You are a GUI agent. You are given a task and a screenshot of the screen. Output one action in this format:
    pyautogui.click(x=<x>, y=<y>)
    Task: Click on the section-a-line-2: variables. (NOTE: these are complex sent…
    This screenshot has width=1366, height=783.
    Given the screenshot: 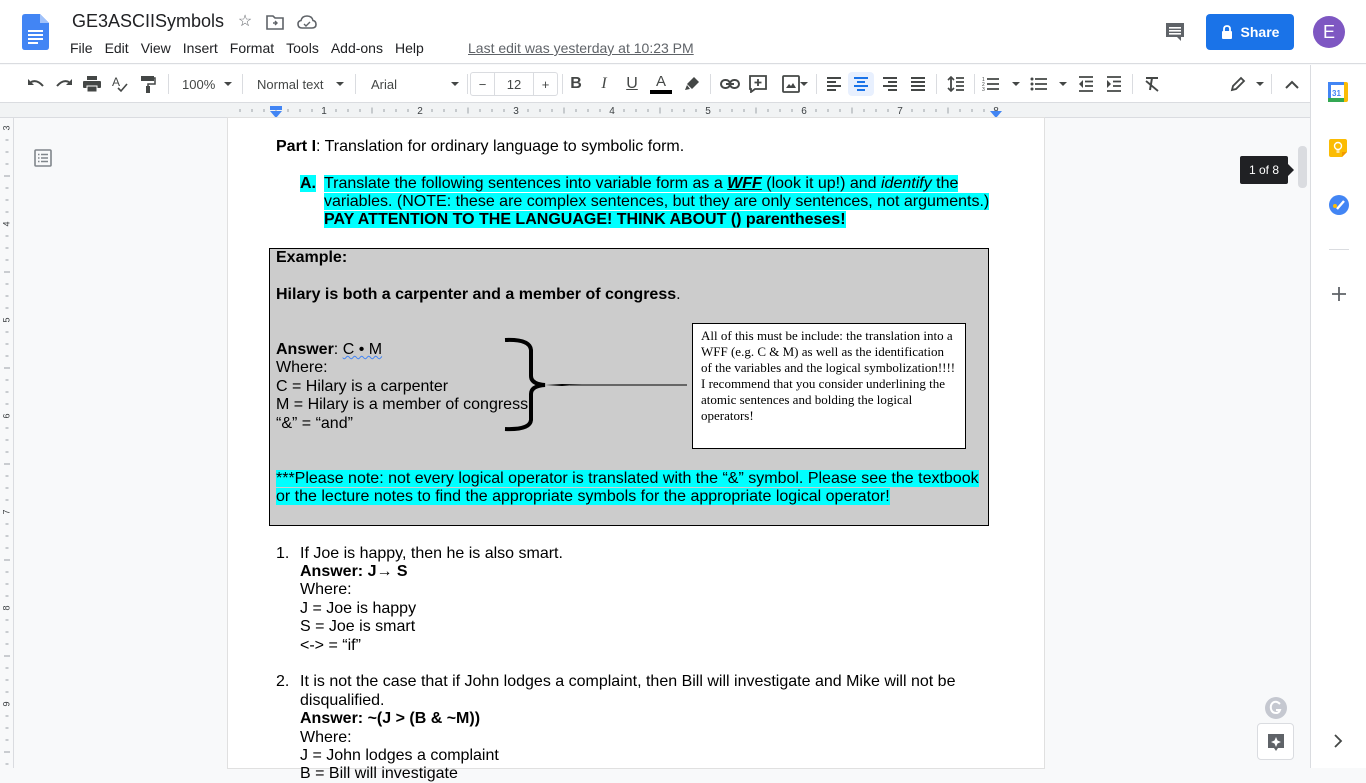 What is the action you would take?
    pyautogui.click(x=657, y=202)
    